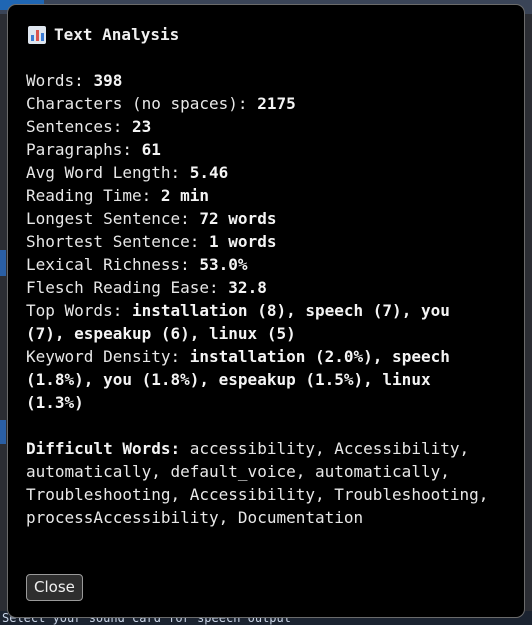  Describe the element at coordinates (89, 126) in the screenshot. I see `stat-sentences: Sentences: 23` at that location.